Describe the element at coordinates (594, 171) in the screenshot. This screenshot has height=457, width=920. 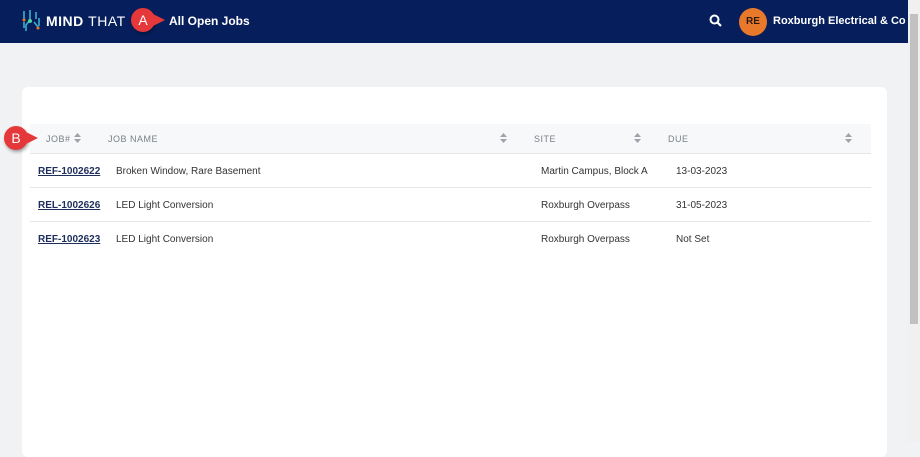
I see `job-site: Martin Campus, Block A` at that location.